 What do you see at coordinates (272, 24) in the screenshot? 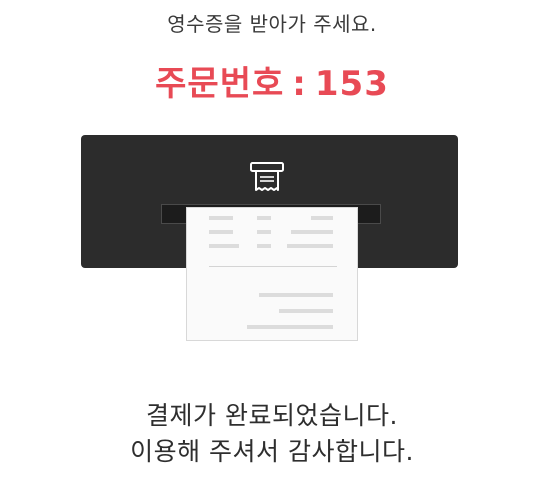
I see `receipt-instruction: 영수증을 받아가 주세요.` at bounding box center [272, 24].